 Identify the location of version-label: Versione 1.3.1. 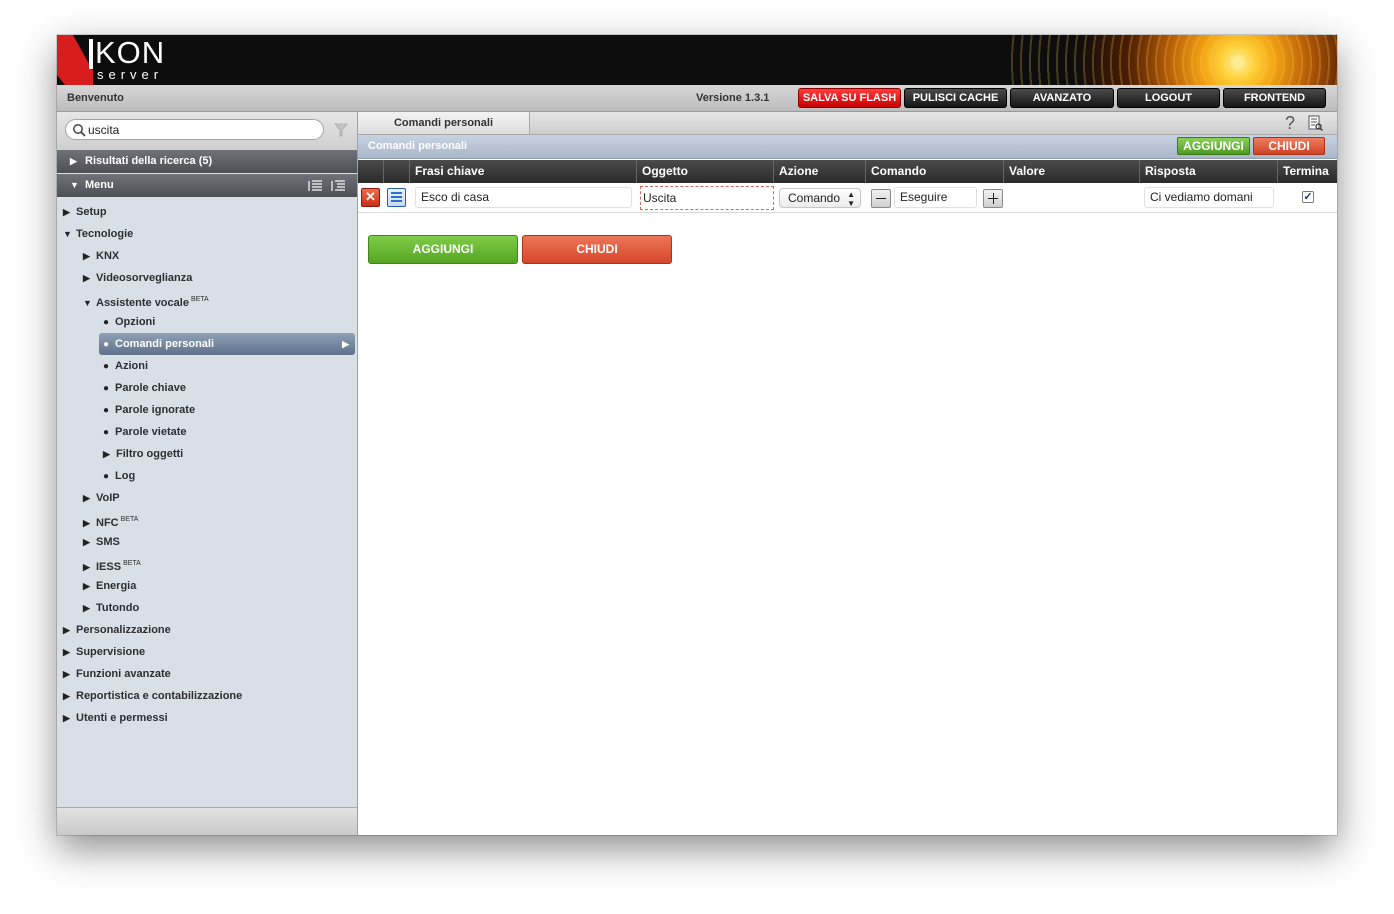
(733, 98).